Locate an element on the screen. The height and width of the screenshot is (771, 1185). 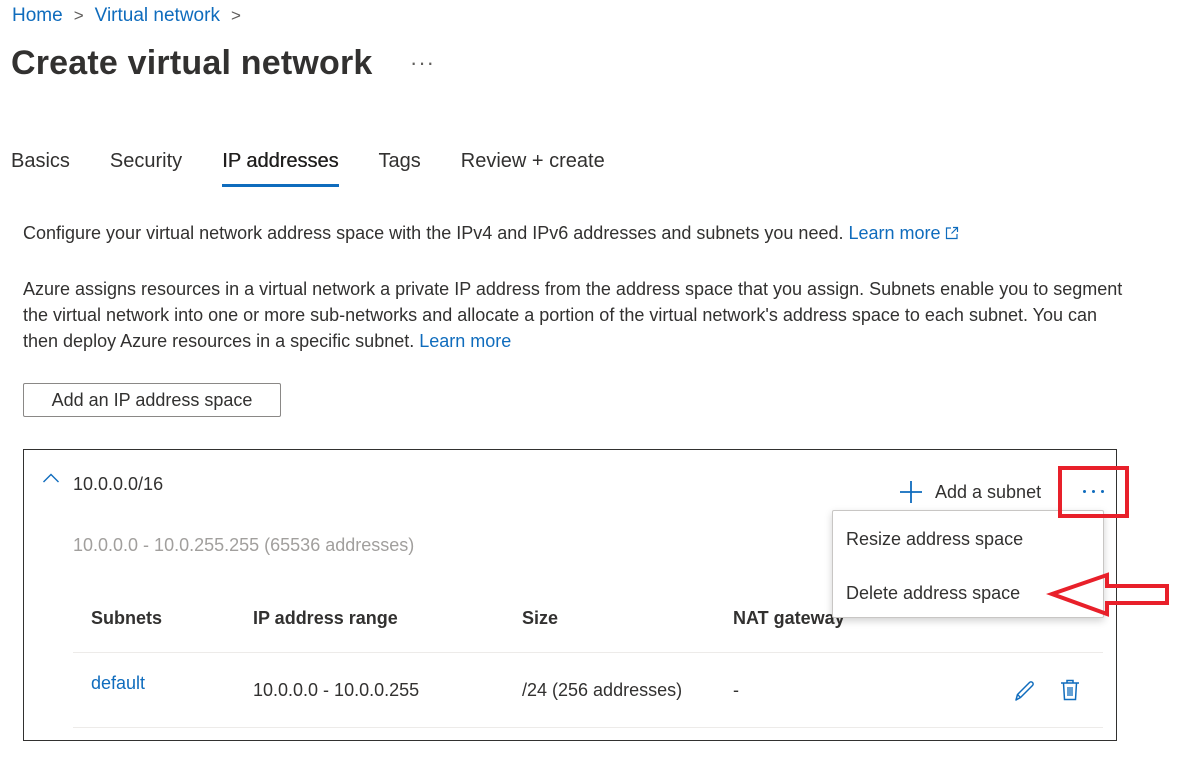
column-header-size: Size is located at coordinates (540, 618).